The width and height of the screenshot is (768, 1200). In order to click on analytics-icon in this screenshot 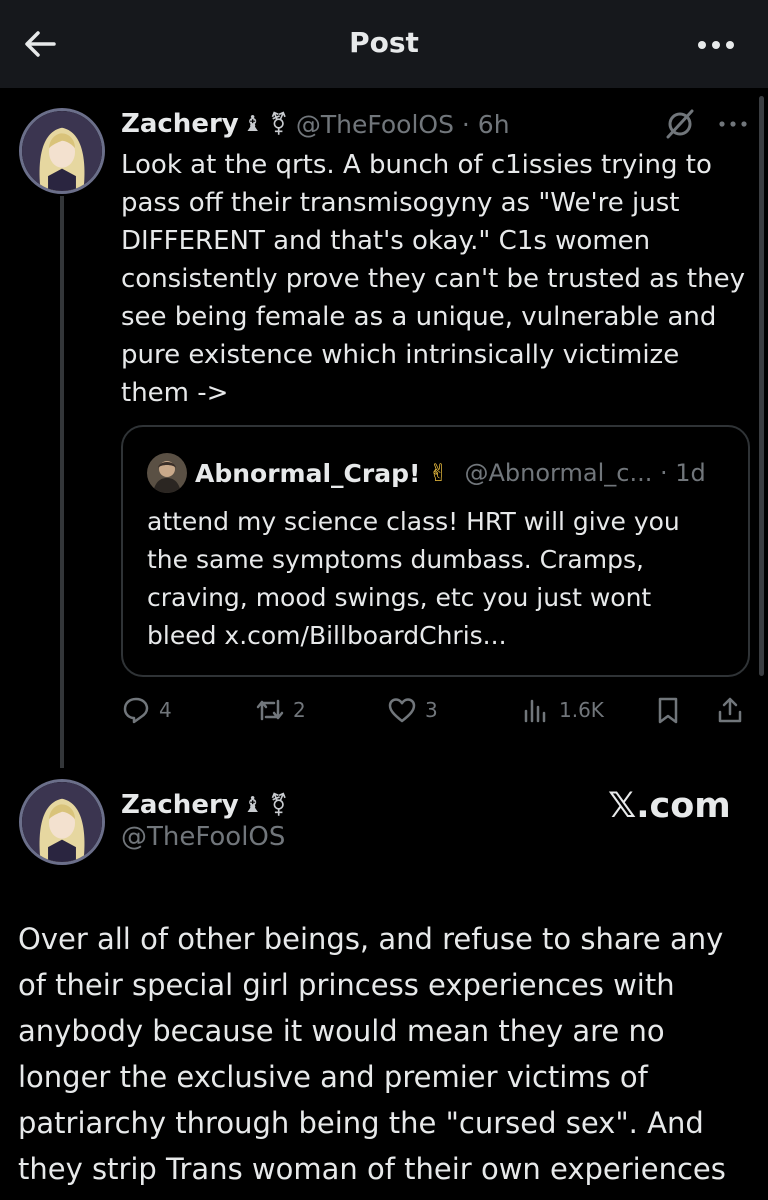, I will do `click(535, 711)`.